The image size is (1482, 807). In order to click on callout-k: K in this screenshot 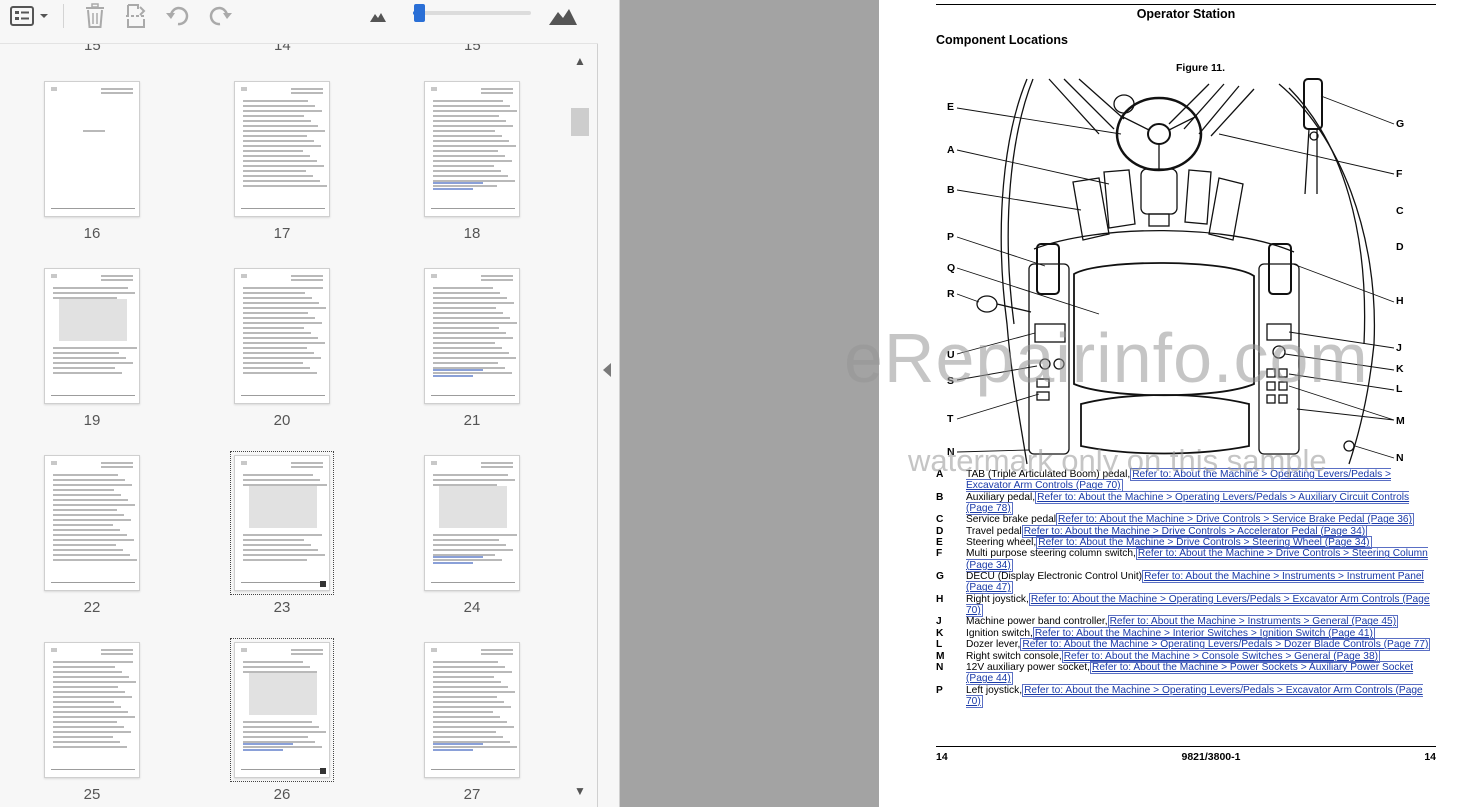, I will do `click(1400, 369)`.